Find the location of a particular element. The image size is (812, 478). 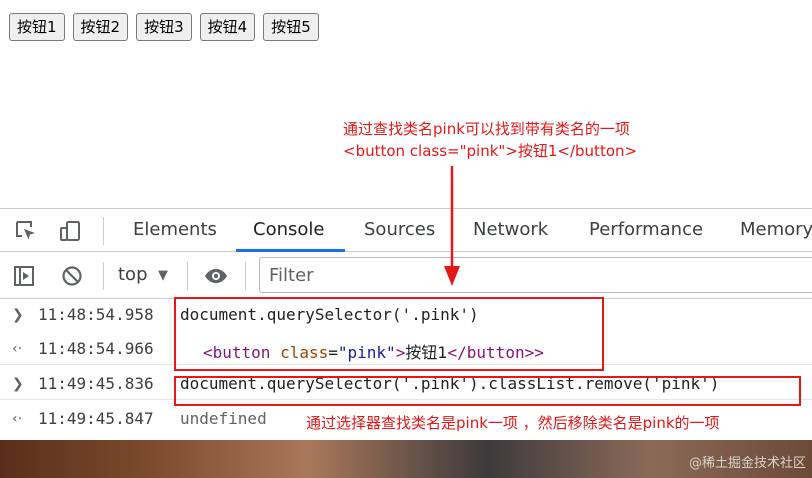

tab-elements: Elements is located at coordinates (175, 230).